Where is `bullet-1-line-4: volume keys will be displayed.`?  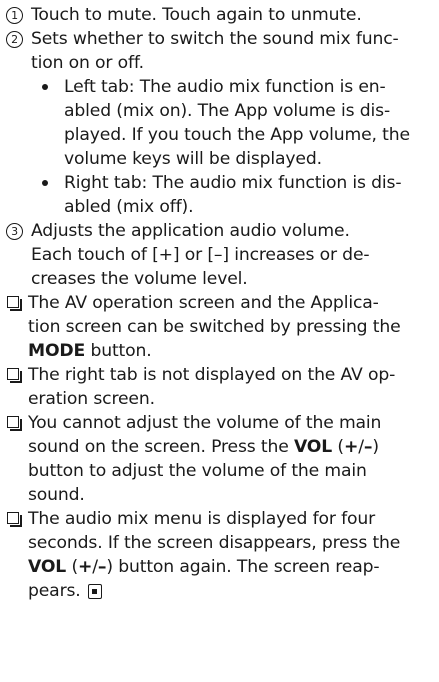 bullet-1-line-4: volume keys will be displayed. is located at coordinates (193, 159).